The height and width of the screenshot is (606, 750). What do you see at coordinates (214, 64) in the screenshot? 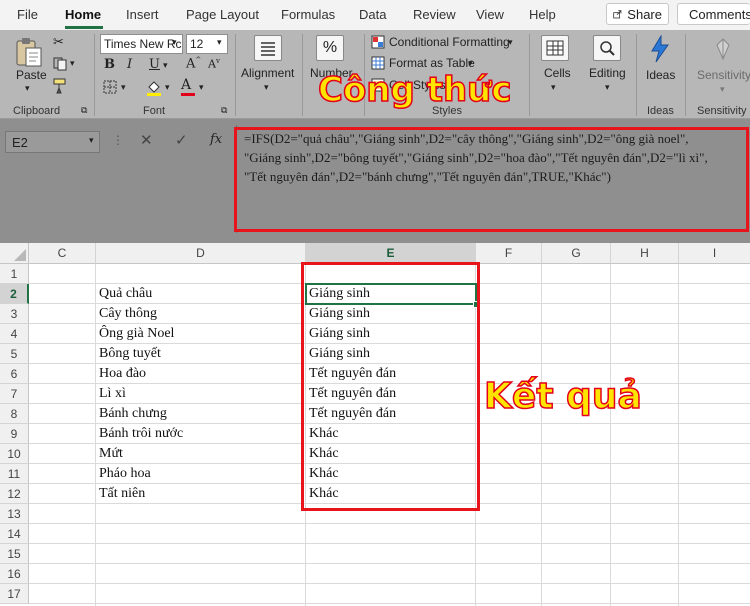
I see `decrease-font-icon: Av` at bounding box center [214, 64].